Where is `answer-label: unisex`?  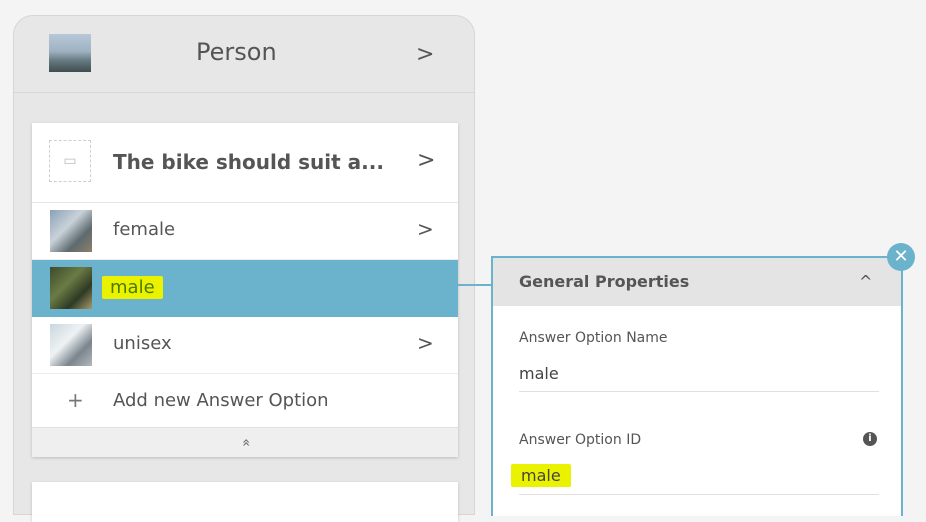
answer-label: unisex is located at coordinates (142, 343).